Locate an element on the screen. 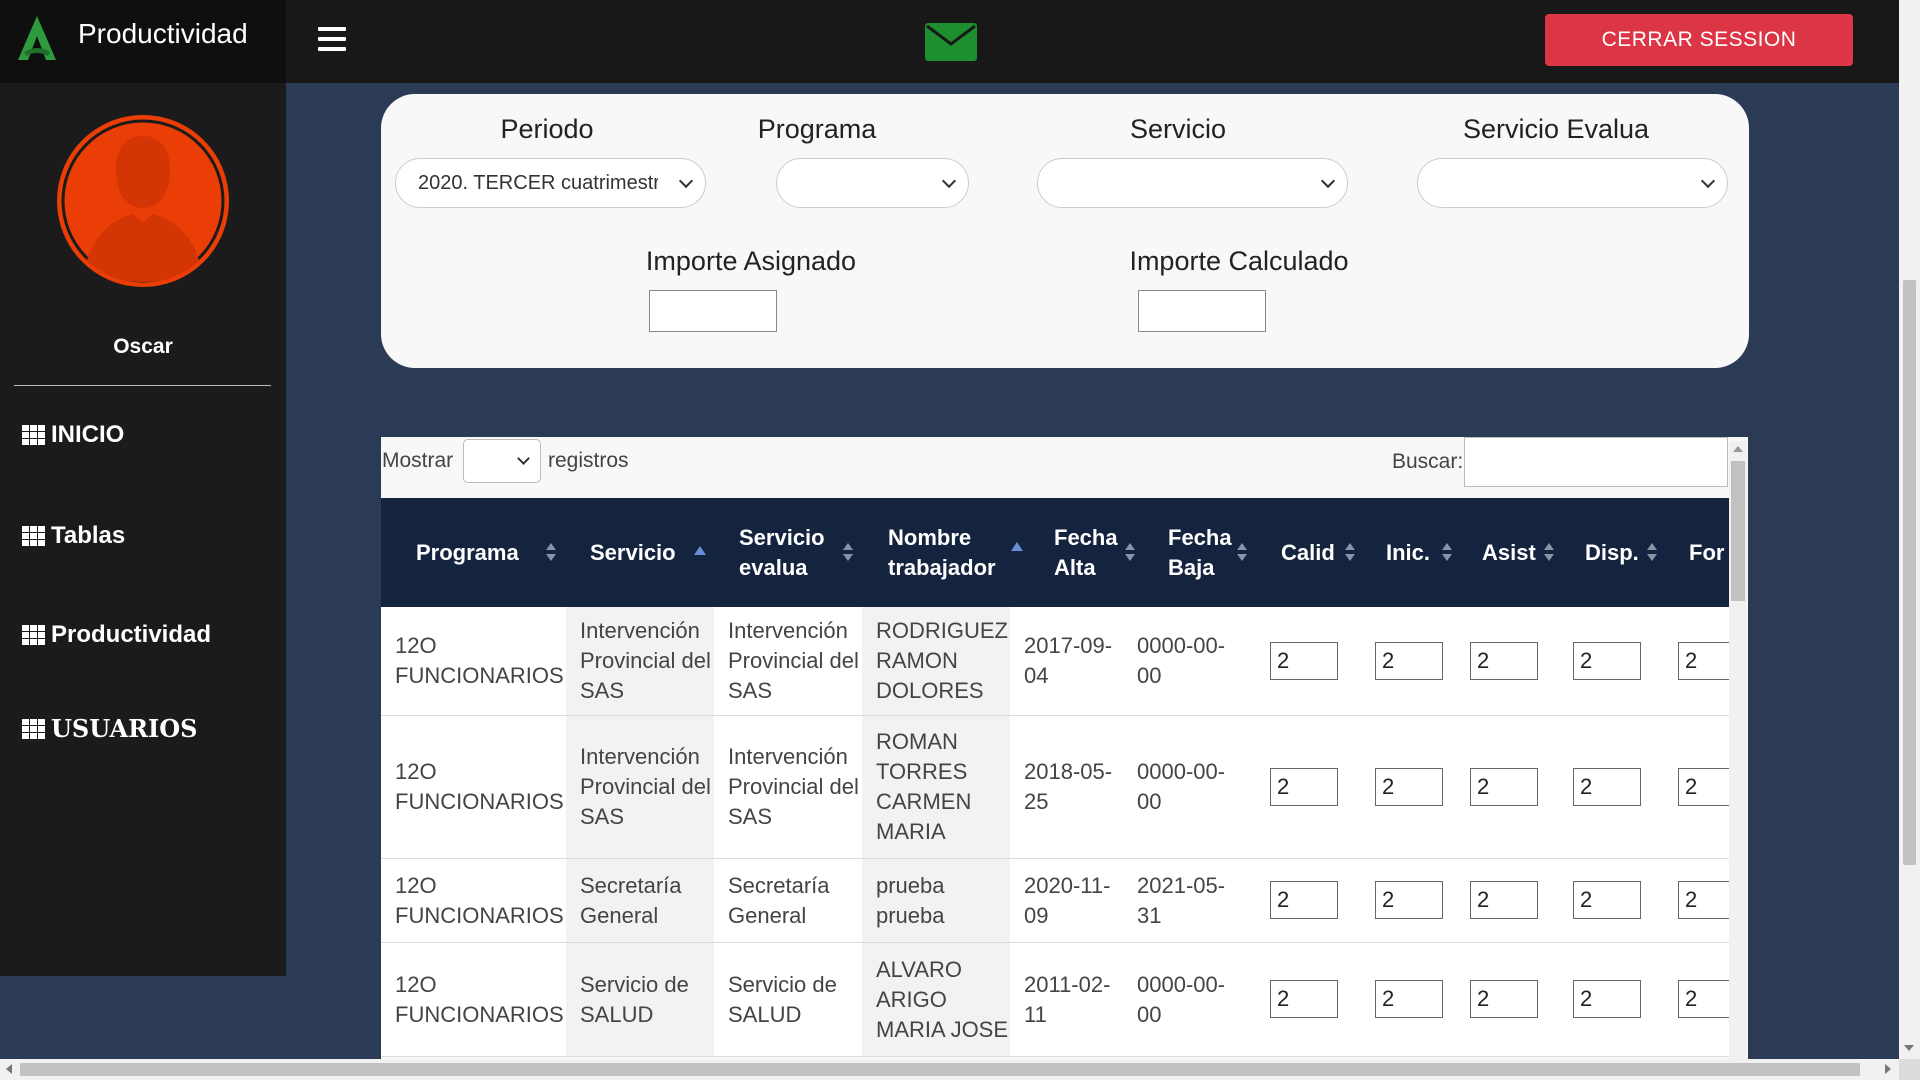 Image resolution: width=1920 pixels, height=1080 pixels. avatar is located at coordinates (143, 201).